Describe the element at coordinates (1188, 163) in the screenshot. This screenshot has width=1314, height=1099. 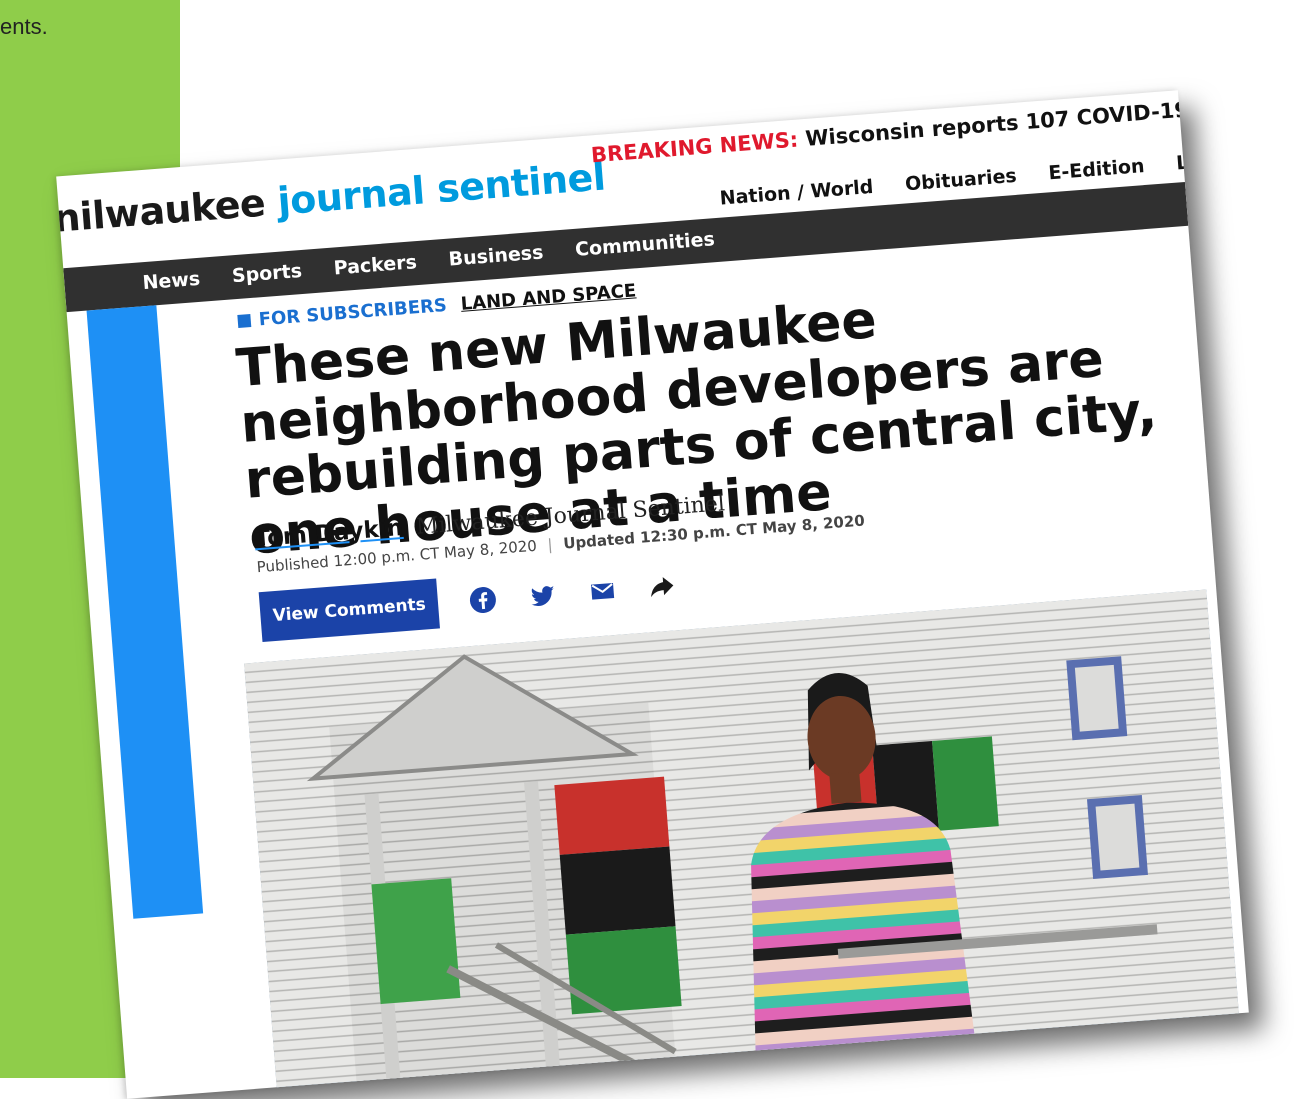
I see `nav-more: Le` at that location.